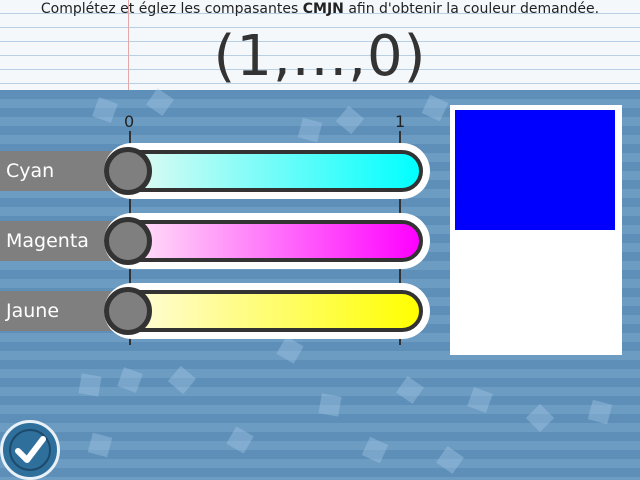 The width and height of the screenshot is (640, 480). I want to click on target-value: (1,...,0), so click(320, 56).